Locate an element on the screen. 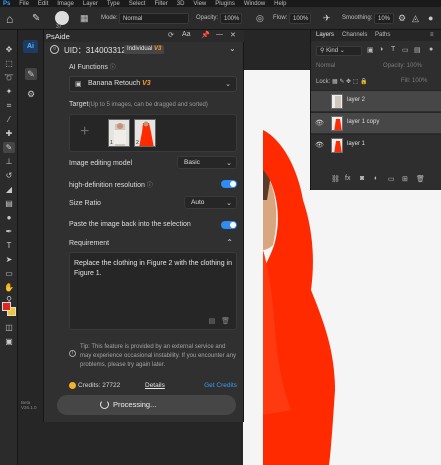 The width and height of the screenshot is (441, 465). delete-layer-icon: 🗑 is located at coordinates (420, 179).